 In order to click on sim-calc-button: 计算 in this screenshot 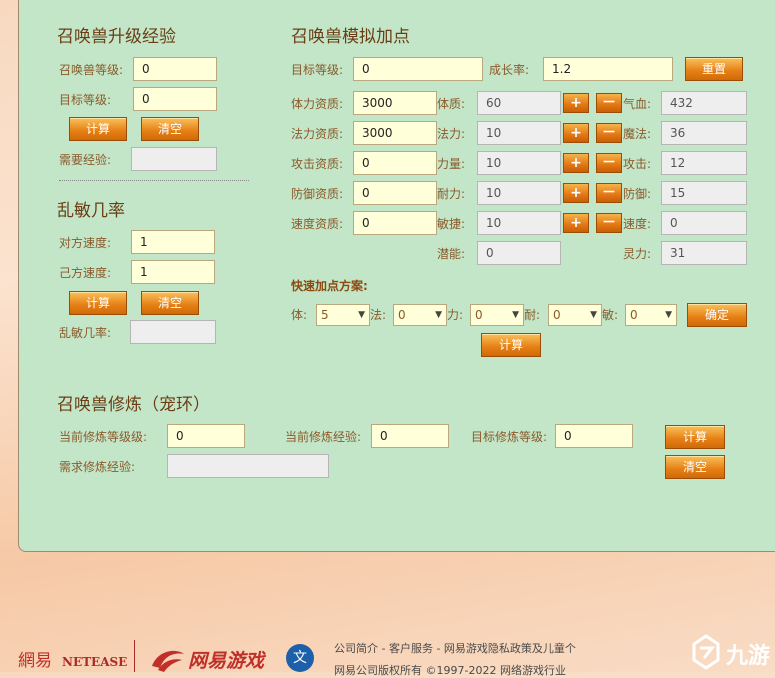, I will do `click(511, 345)`.